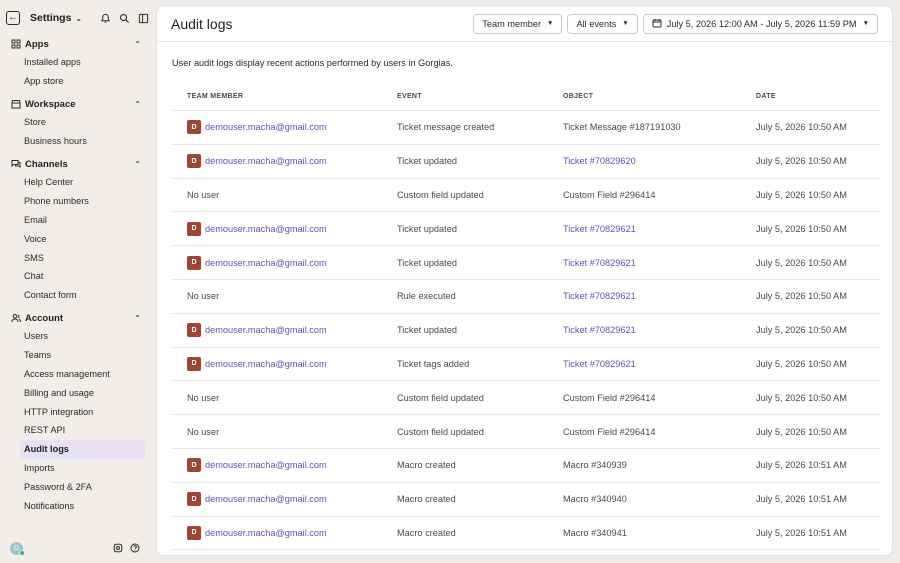 The height and width of the screenshot is (563, 900). What do you see at coordinates (82, 449) in the screenshot?
I see `sidebar-item-audit-logs: Audit logs` at bounding box center [82, 449].